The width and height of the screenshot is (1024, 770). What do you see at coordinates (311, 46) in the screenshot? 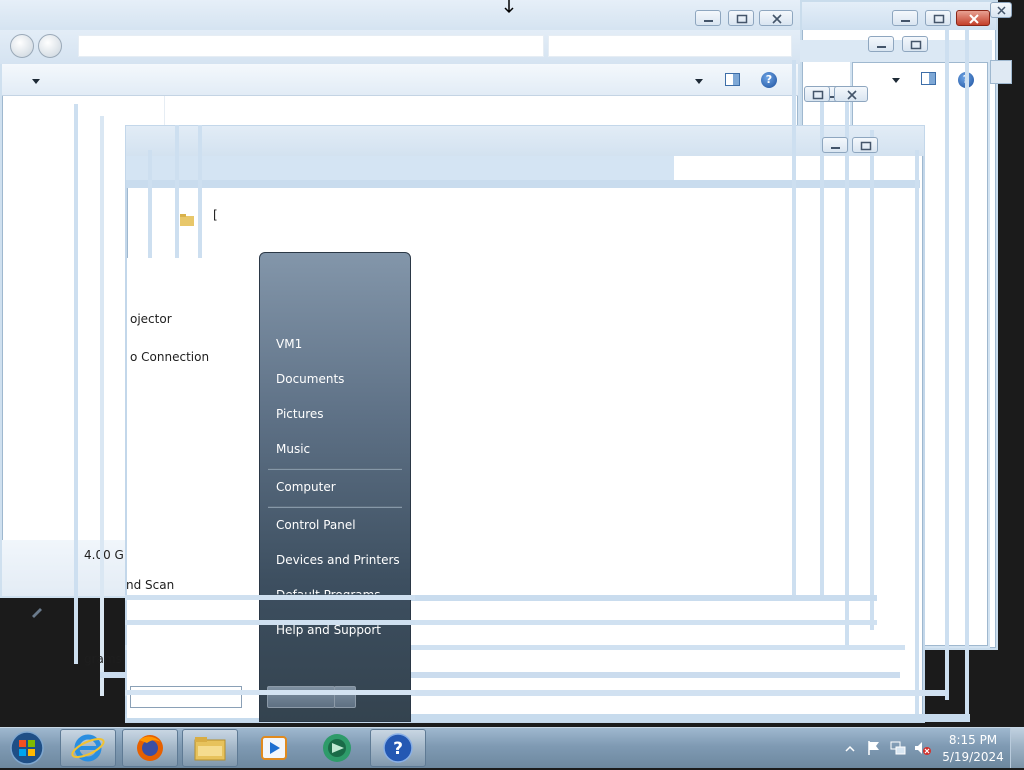
I see `address-bar` at bounding box center [311, 46].